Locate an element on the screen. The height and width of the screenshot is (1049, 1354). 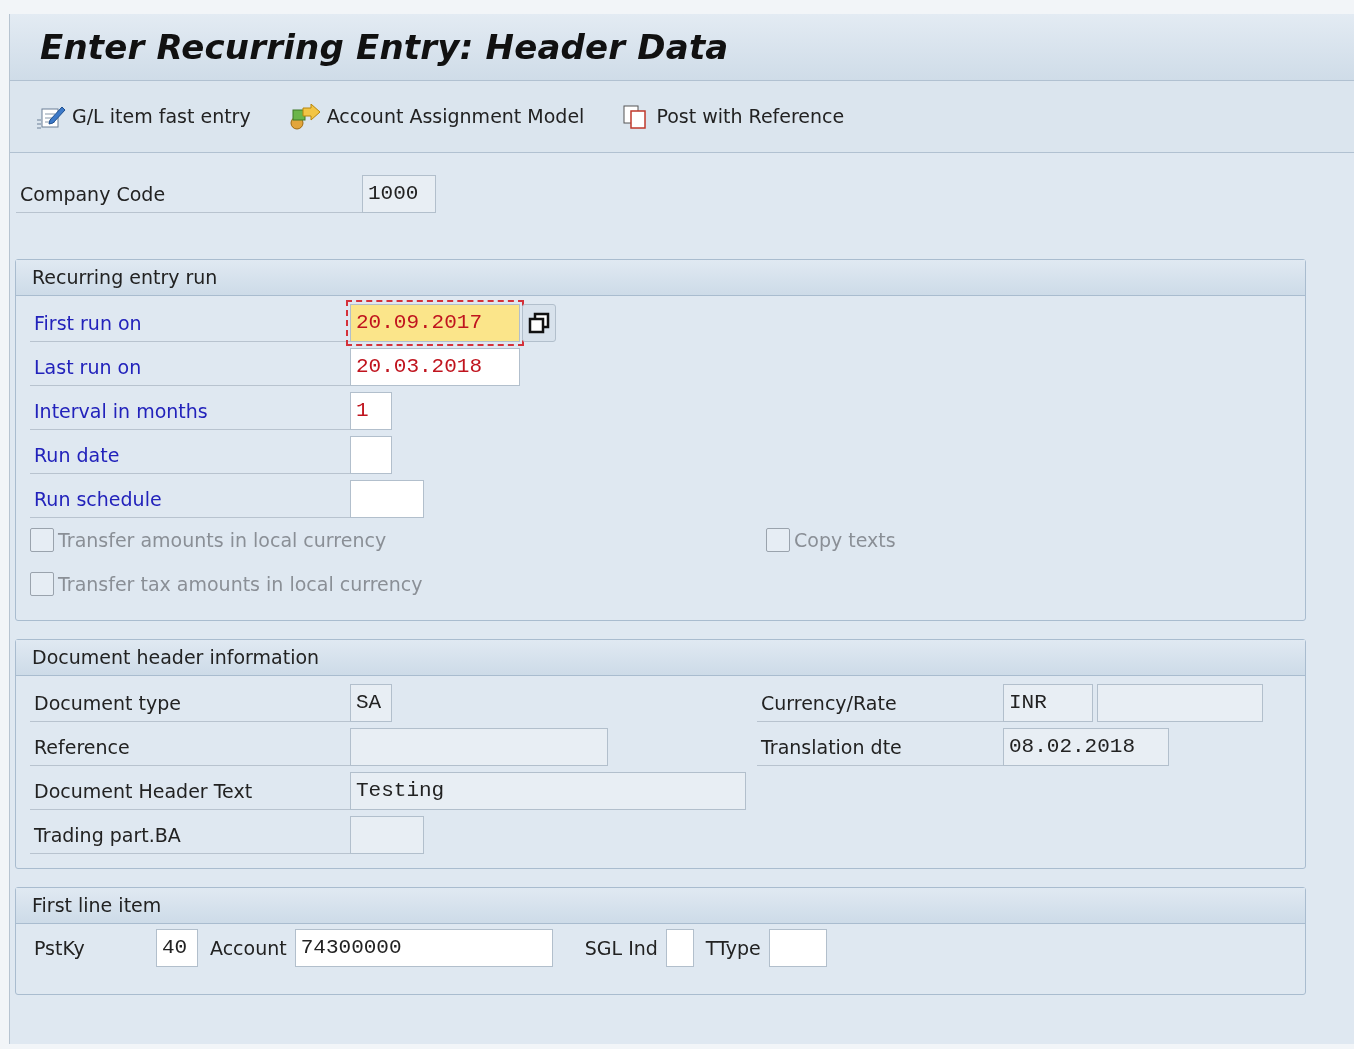
toolbar-button: Post with Reference is located at coordinates (733, 116).